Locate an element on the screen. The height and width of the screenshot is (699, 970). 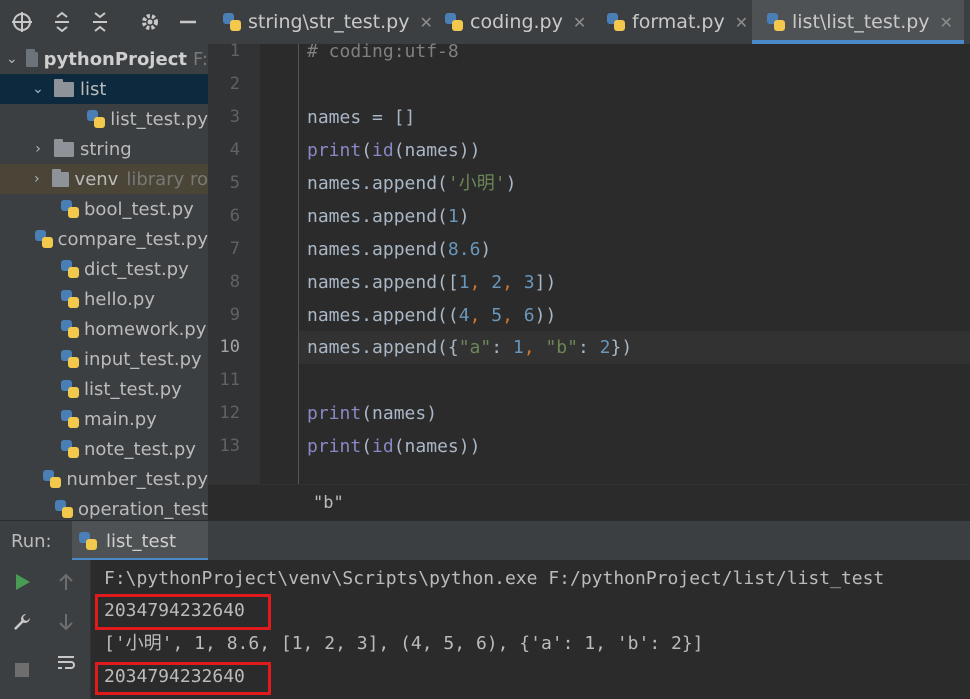
code-line-13: print(id(names)) is located at coordinates (394, 446).